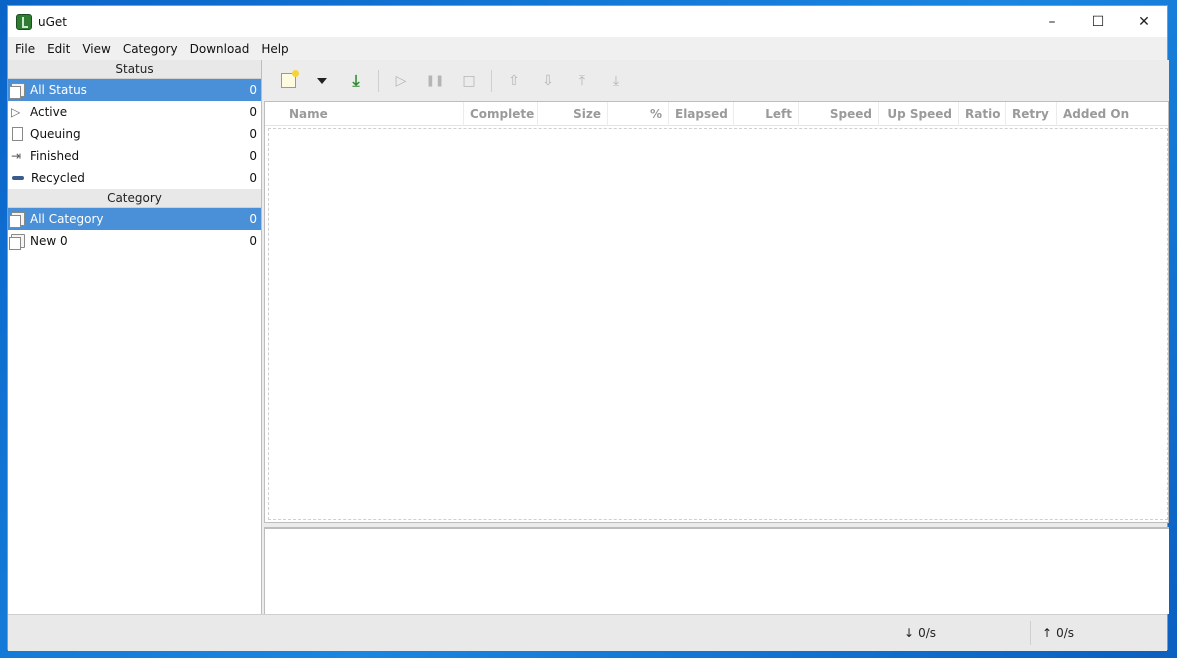 The width and height of the screenshot is (1177, 658). What do you see at coordinates (587, 21) in the screenshot?
I see `title-bar: uGet – ☐ ✕` at bounding box center [587, 21].